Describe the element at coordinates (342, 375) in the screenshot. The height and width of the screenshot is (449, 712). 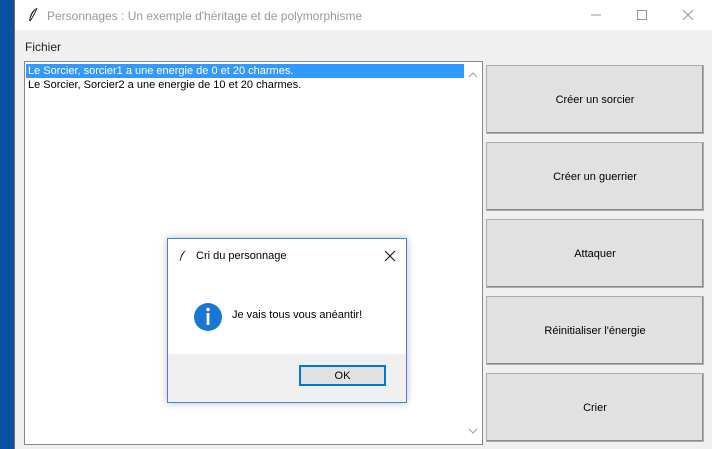
I see `ok-button: OK` at that location.